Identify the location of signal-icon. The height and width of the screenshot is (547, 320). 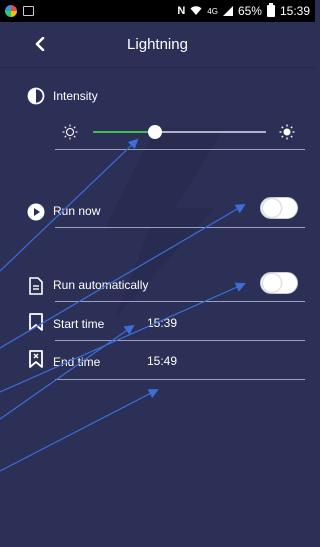
(227, 11).